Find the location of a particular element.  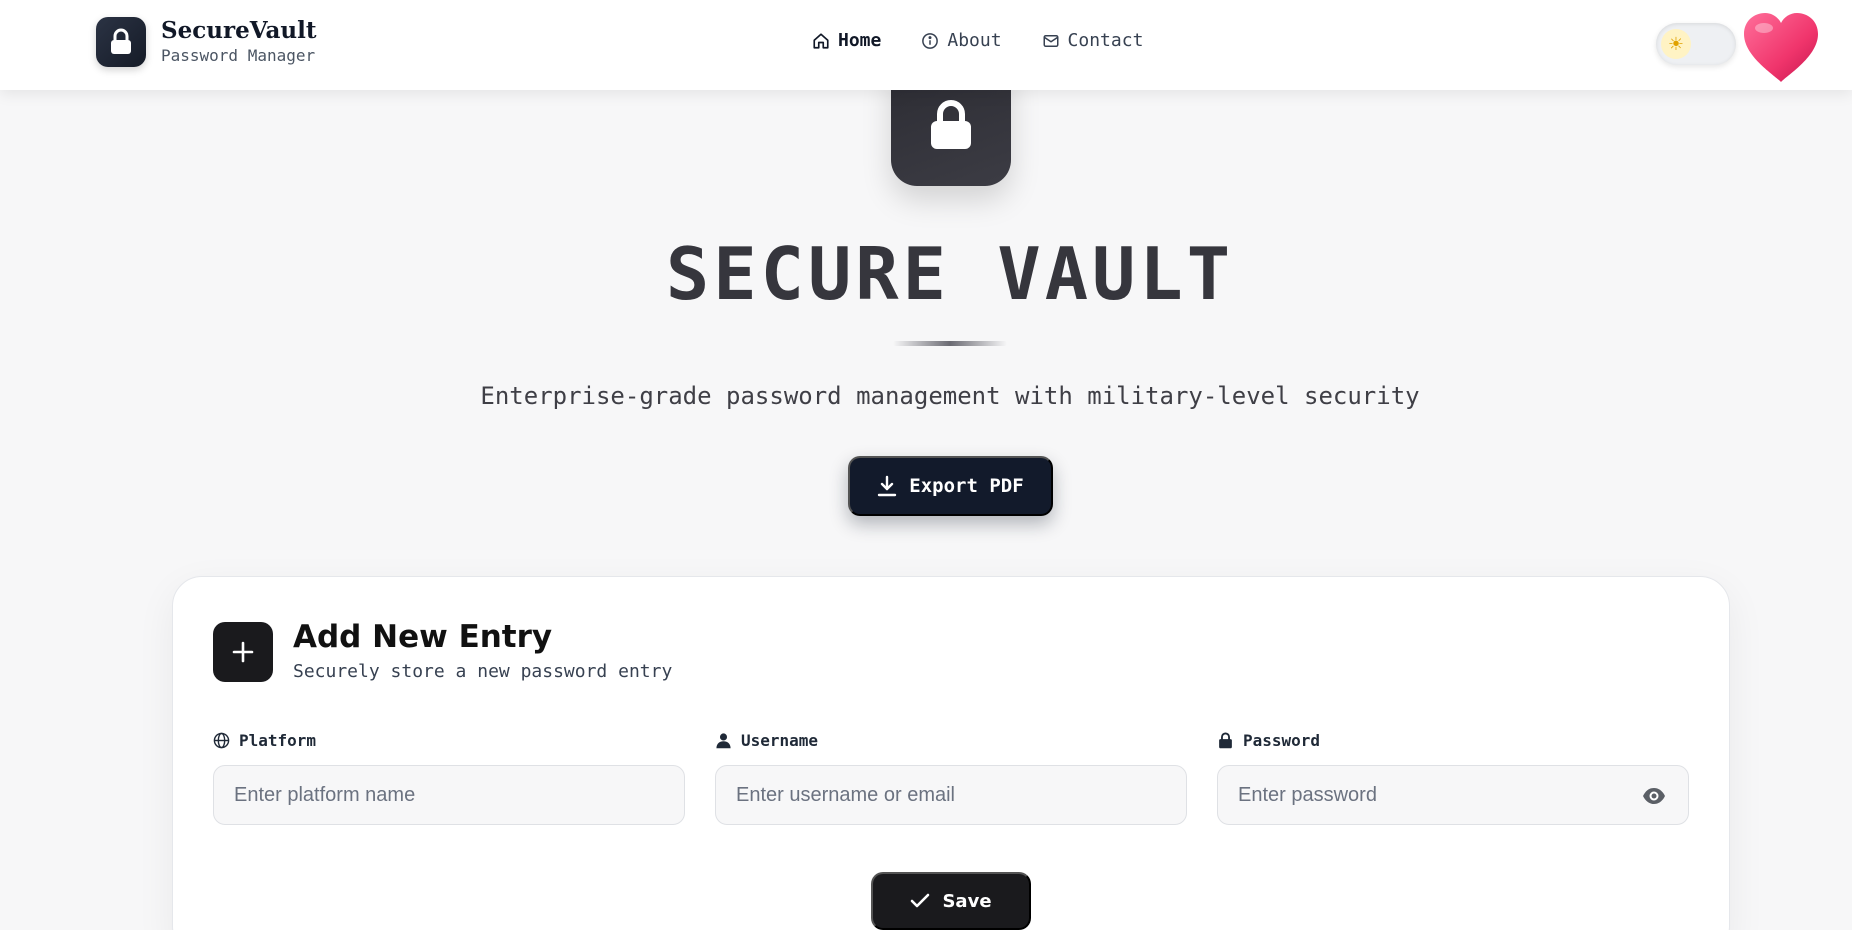

nav-home-link: Home is located at coordinates (846, 40).